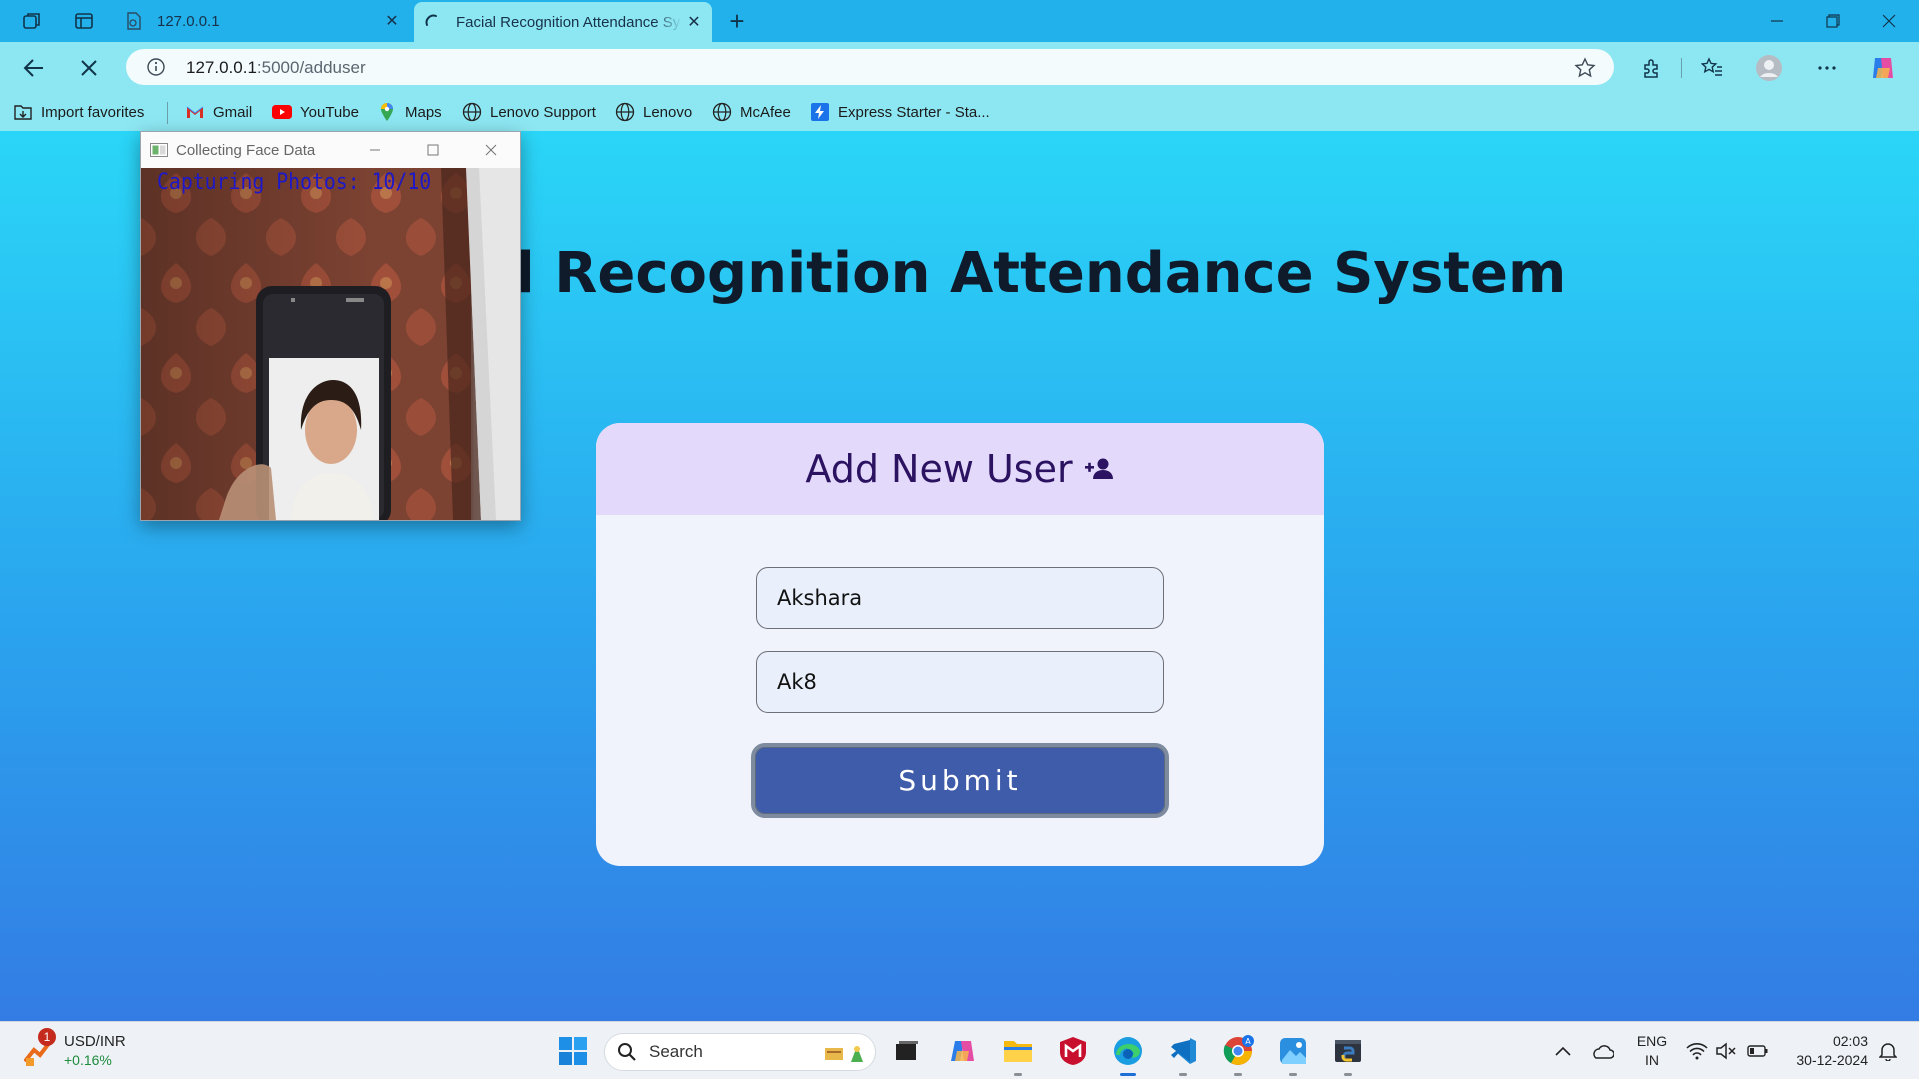  Describe the element at coordinates (423, 112) in the screenshot. I see `bookmark-label: Maps` at that location.